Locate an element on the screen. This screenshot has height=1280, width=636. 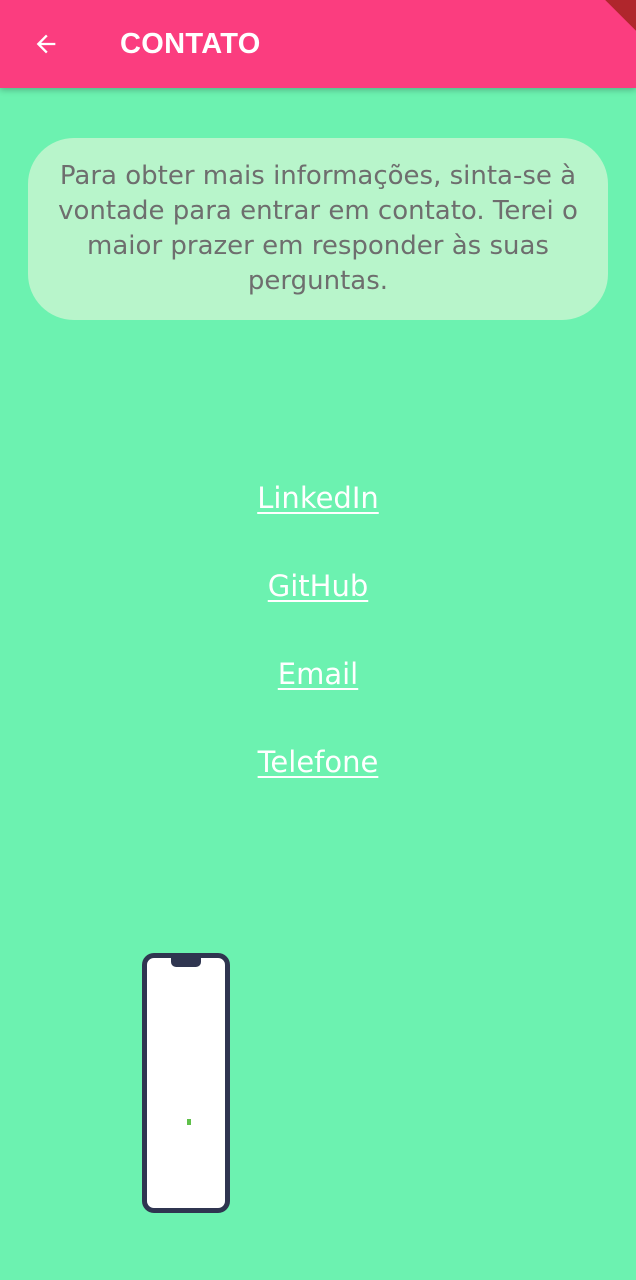
email-link: Email is located at coordinates (318, 694).